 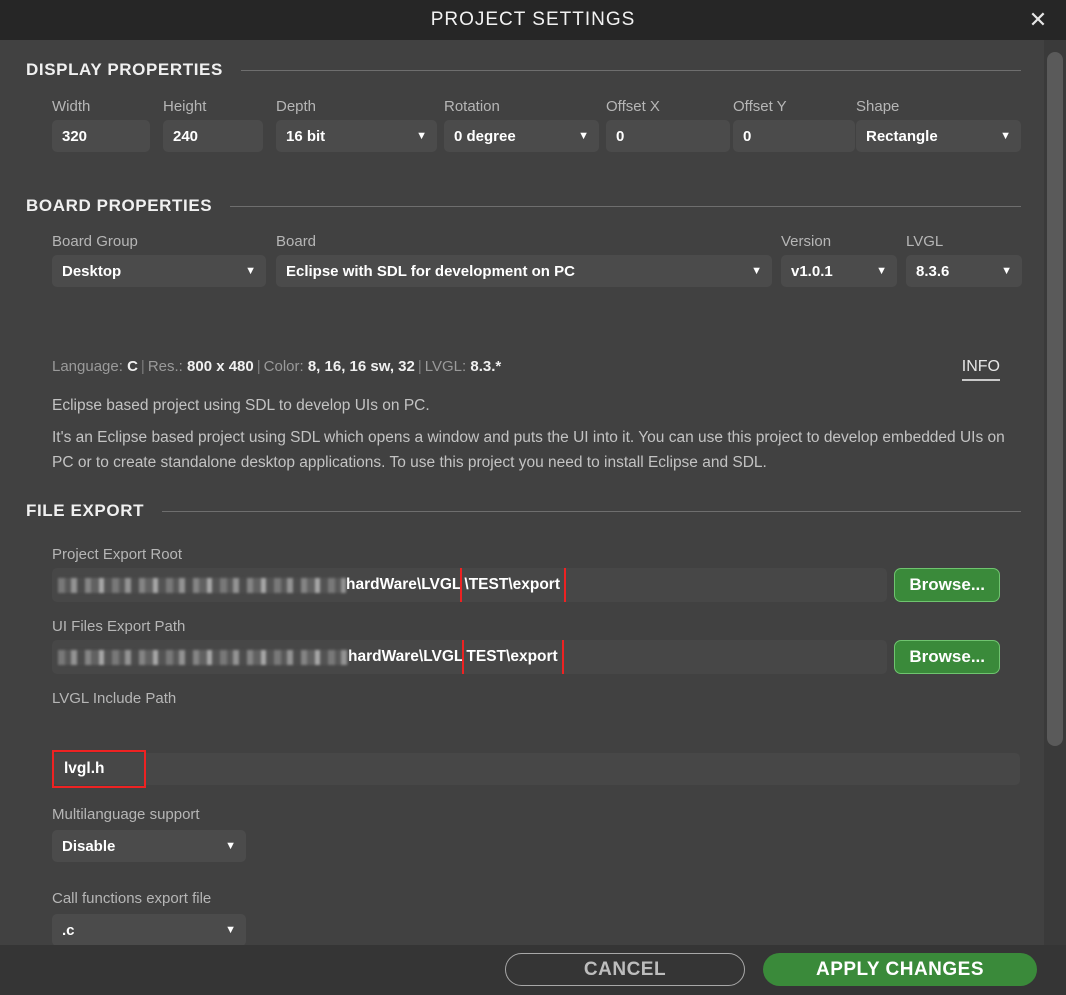 What do you see at coordinates (283, 366) in the screenshot?
I see `info-color-key: Color:` at bounding box center [283, 366].